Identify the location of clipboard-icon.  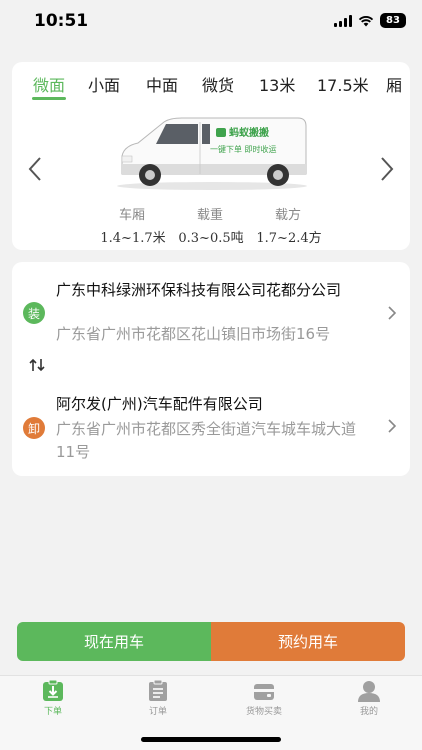
(158, 690).